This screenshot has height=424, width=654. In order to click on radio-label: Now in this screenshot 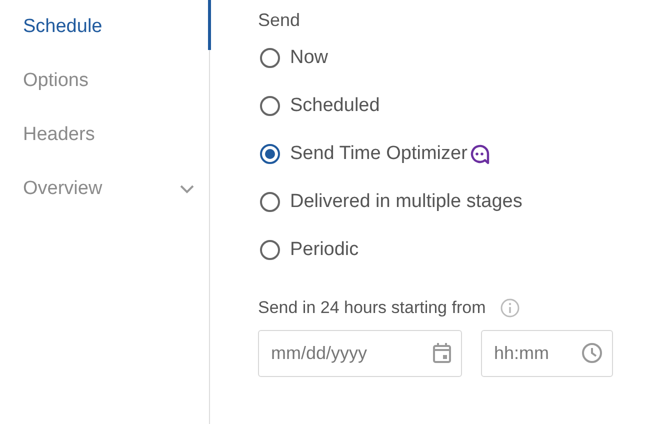, I will do `click(309, 58)`.